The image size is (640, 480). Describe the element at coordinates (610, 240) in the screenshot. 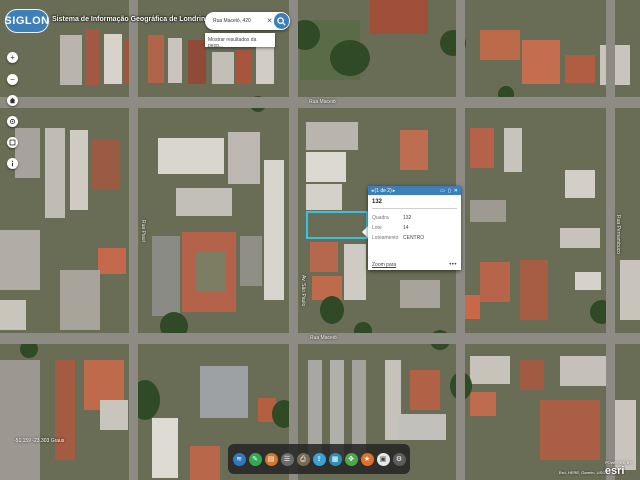

I see `road-far-east` at that location.